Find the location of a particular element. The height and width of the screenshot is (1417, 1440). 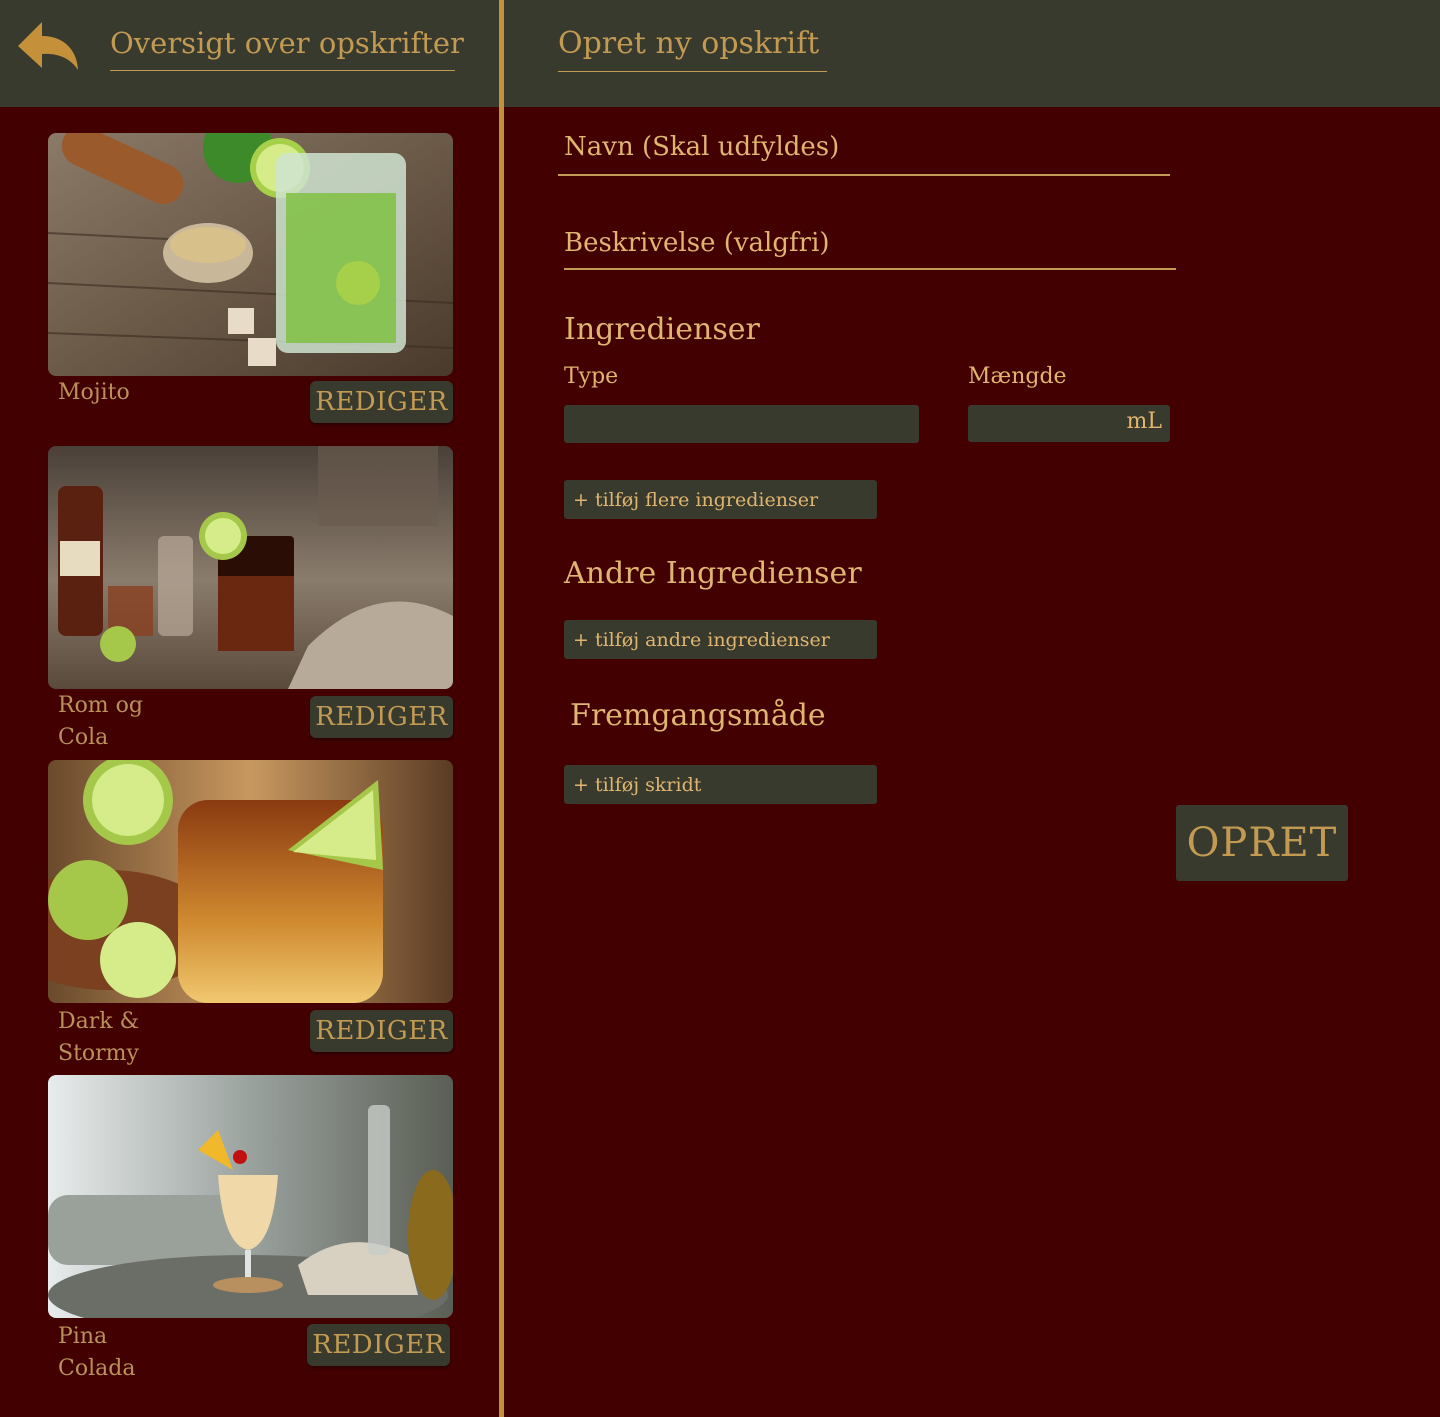

recipe-name-rom-og-cola: Rom og Cola is located at coordinates (100, 721).